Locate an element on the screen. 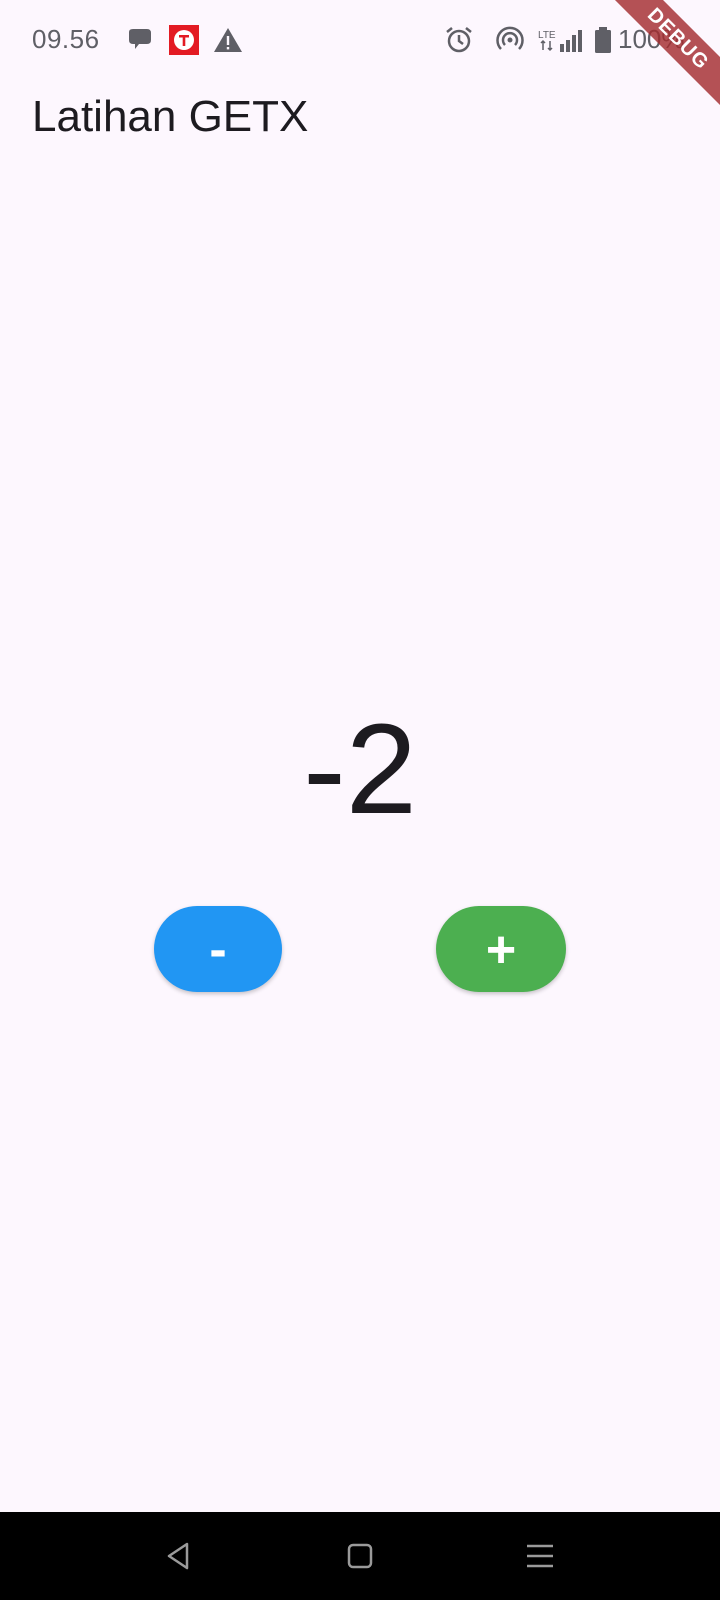 This screenshot has width=720, height=1600. page-title: Latihan GETX is located at coordinates (170, 116).